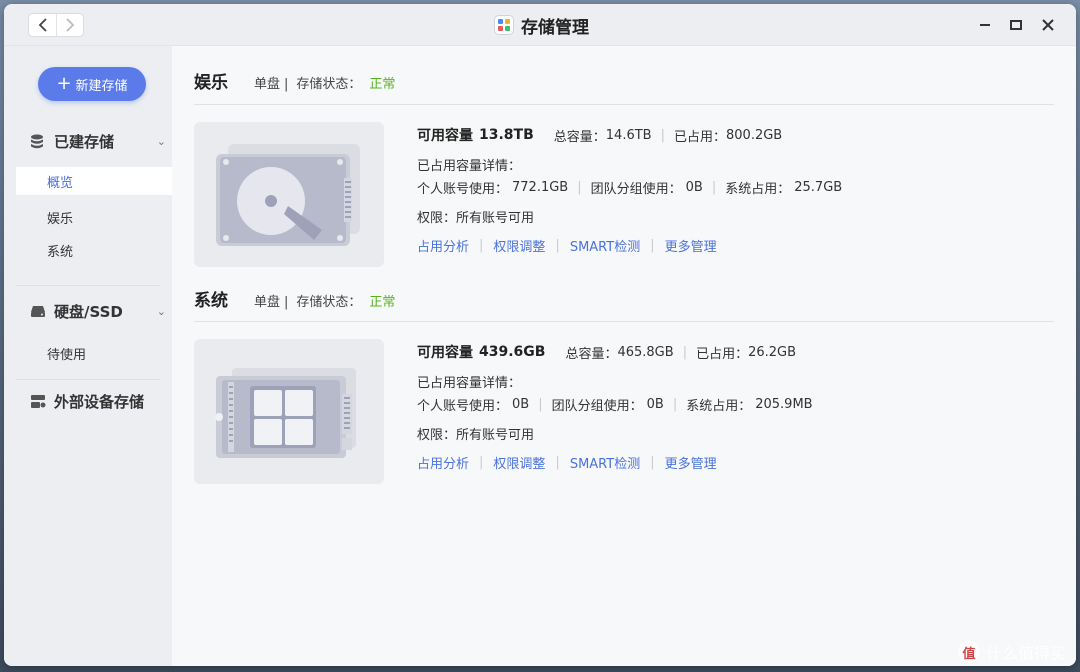 The image size is (1080, 672). I want to click on close-icon, so click(1048, 25).